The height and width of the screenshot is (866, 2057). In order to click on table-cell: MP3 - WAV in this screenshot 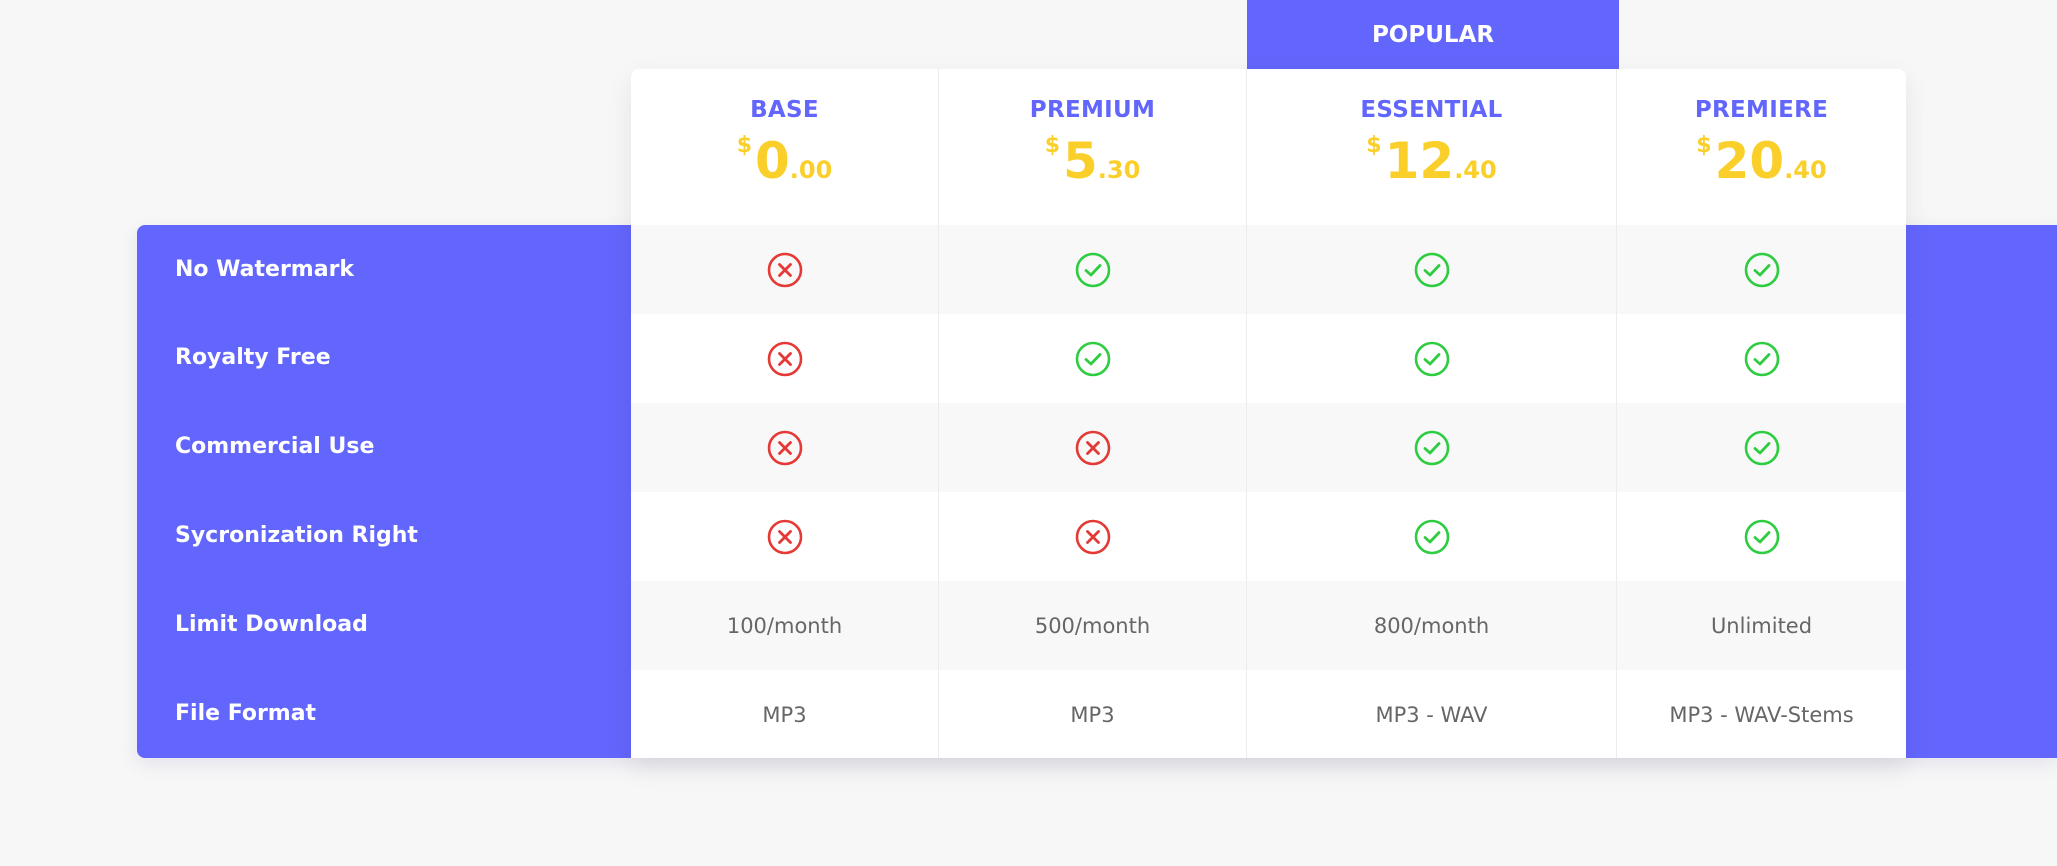, I will do `click(1431, 714)`.